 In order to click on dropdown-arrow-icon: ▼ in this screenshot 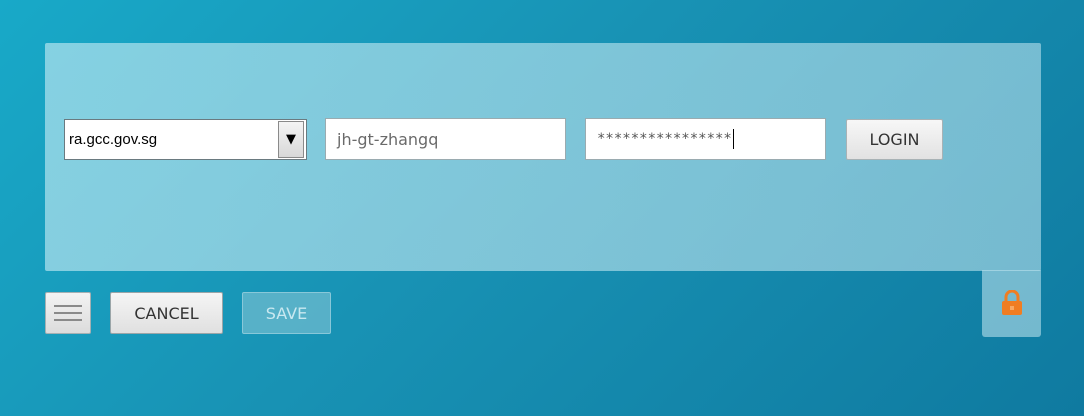, I will do `click(291, 139)`.